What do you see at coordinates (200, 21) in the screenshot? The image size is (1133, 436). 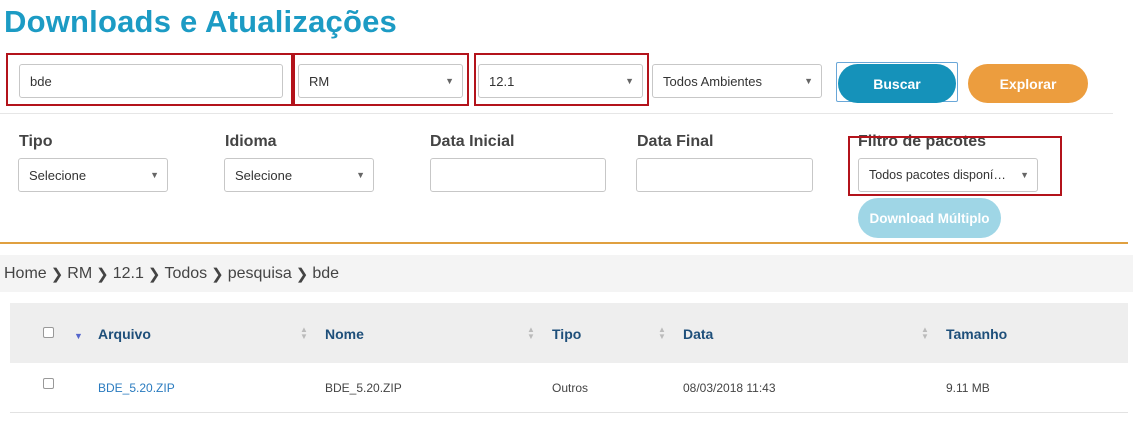 I see `page-title: Downloads e Atualizações` at bounding box center [200, 21].